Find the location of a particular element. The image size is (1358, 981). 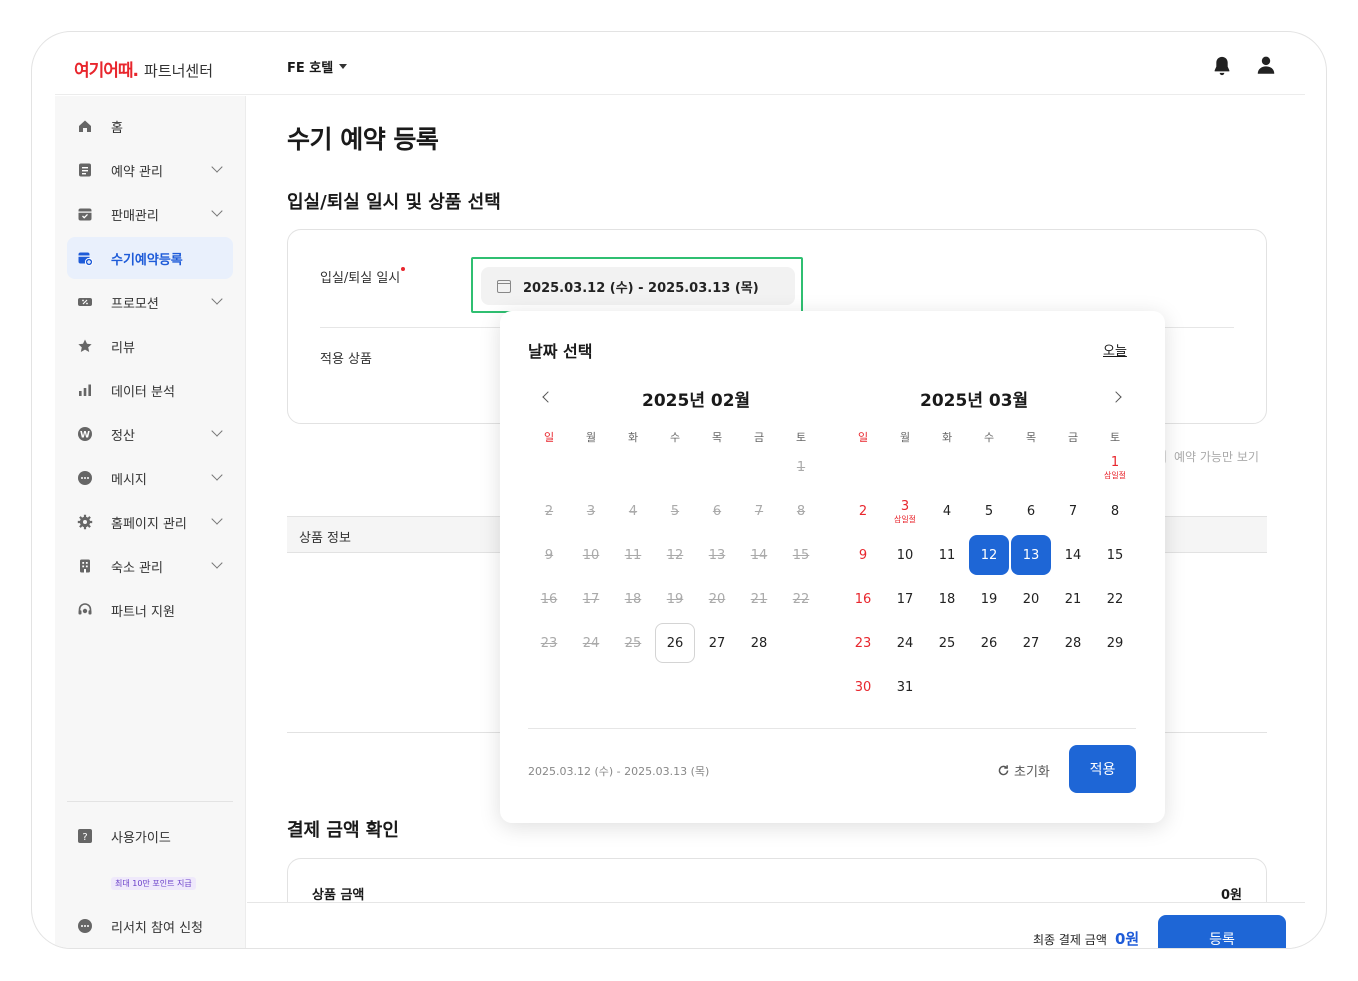

calendar-day: 6 is located at coordinates (1031, 511).